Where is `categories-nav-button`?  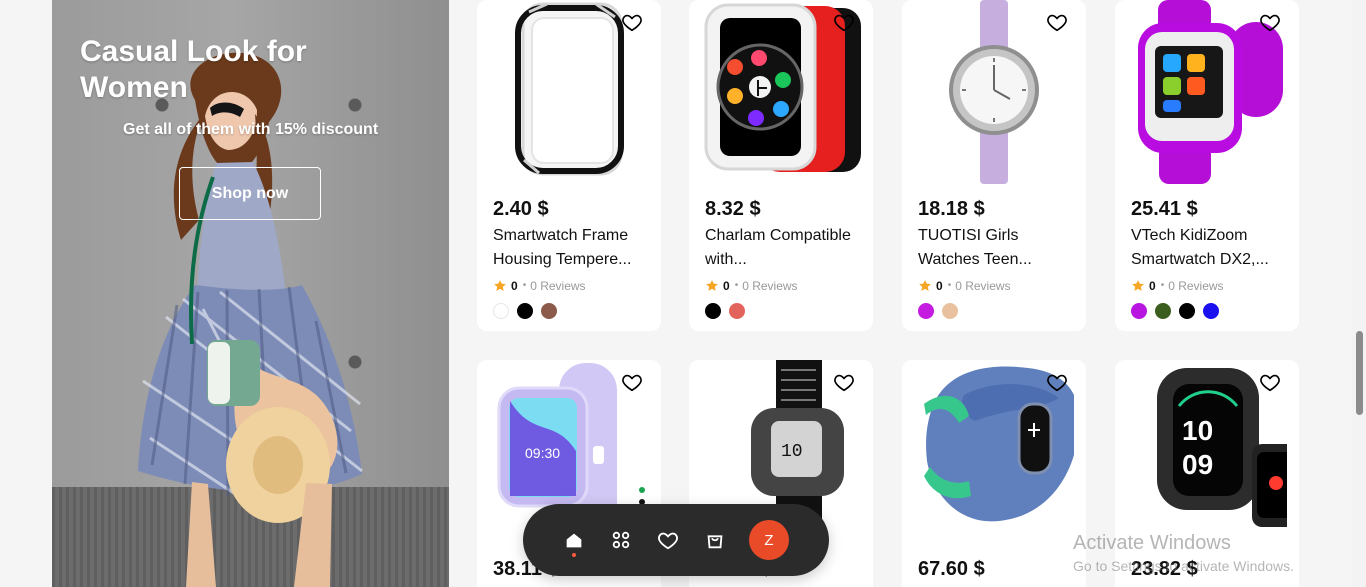
categories-nav-button is located at coordinates (620, 540).